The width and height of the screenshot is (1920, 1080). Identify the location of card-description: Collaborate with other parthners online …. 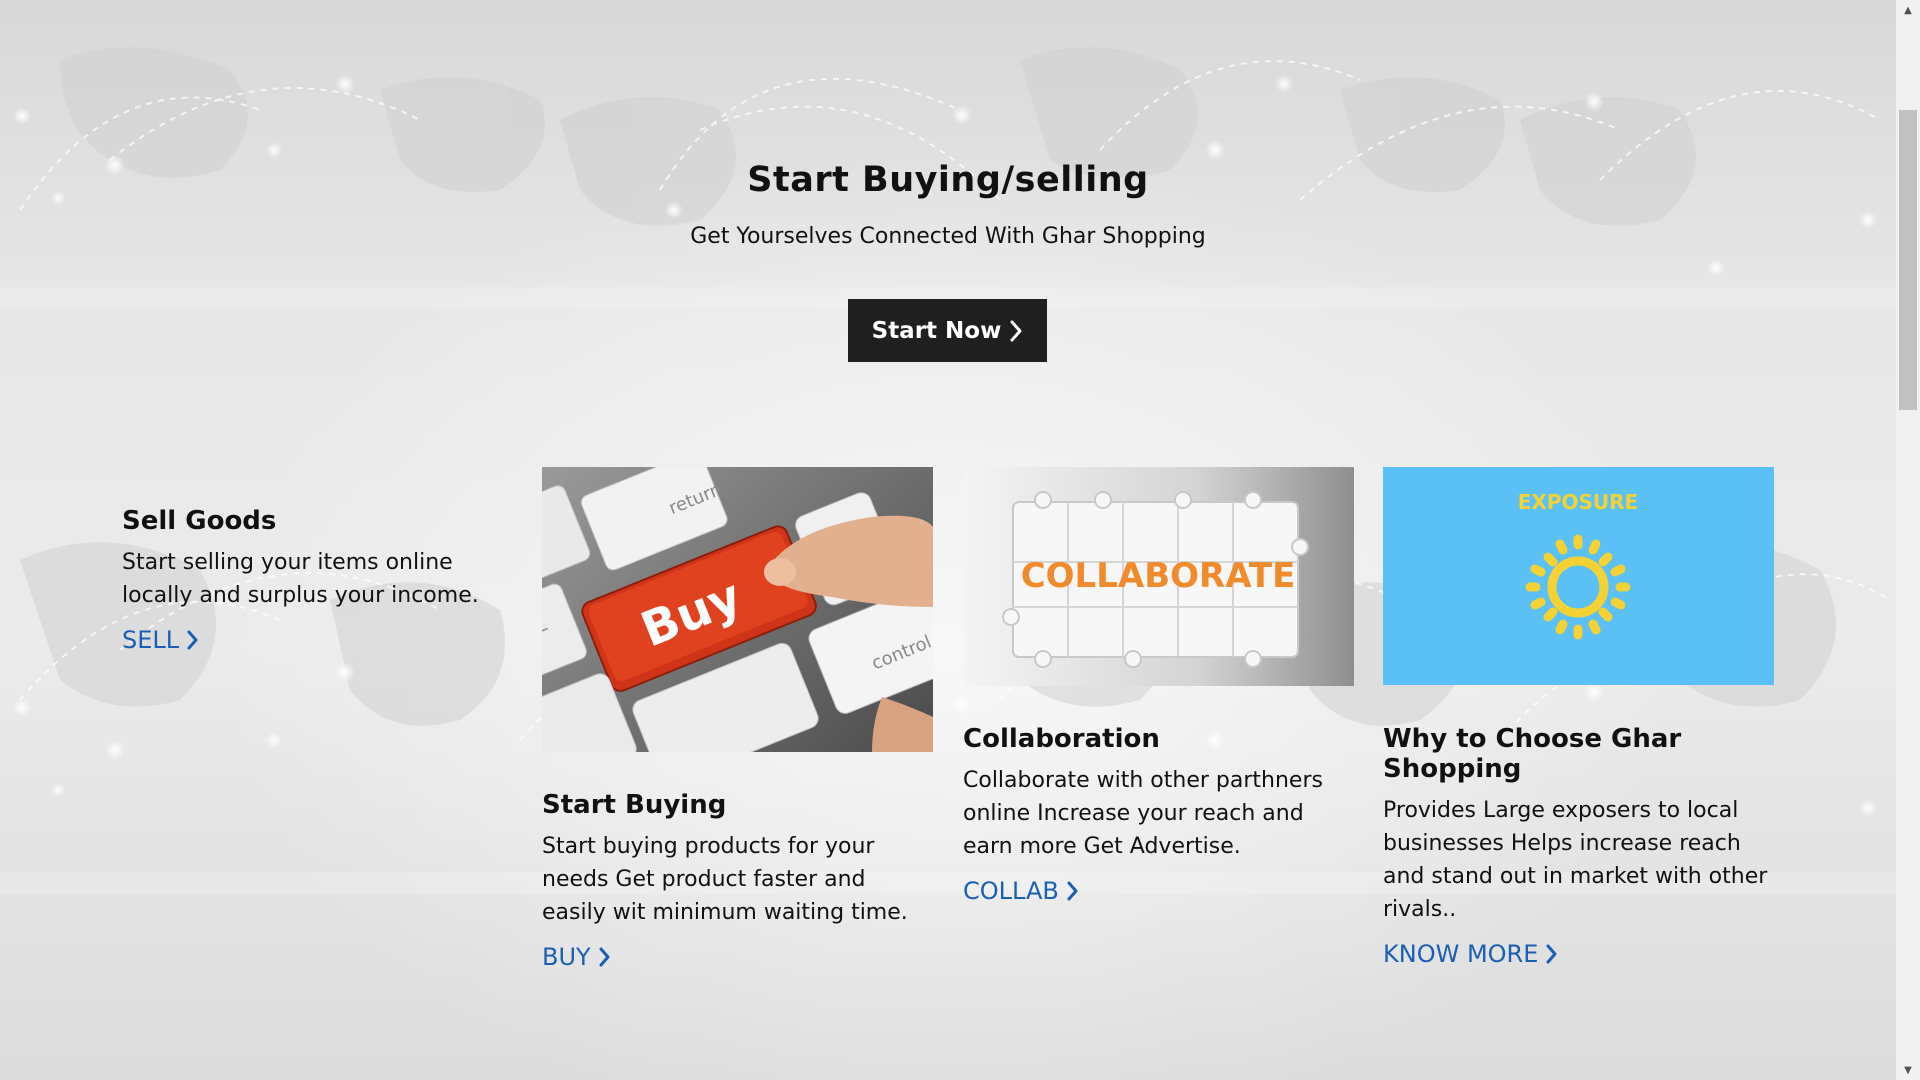
(1143, 813).